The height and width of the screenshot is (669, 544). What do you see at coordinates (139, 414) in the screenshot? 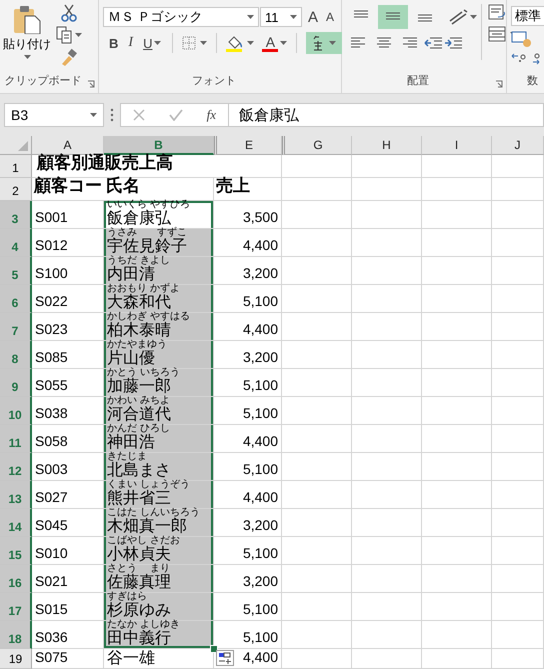
I see `name-cell: 河合道代` at bounding box center [139, 414].